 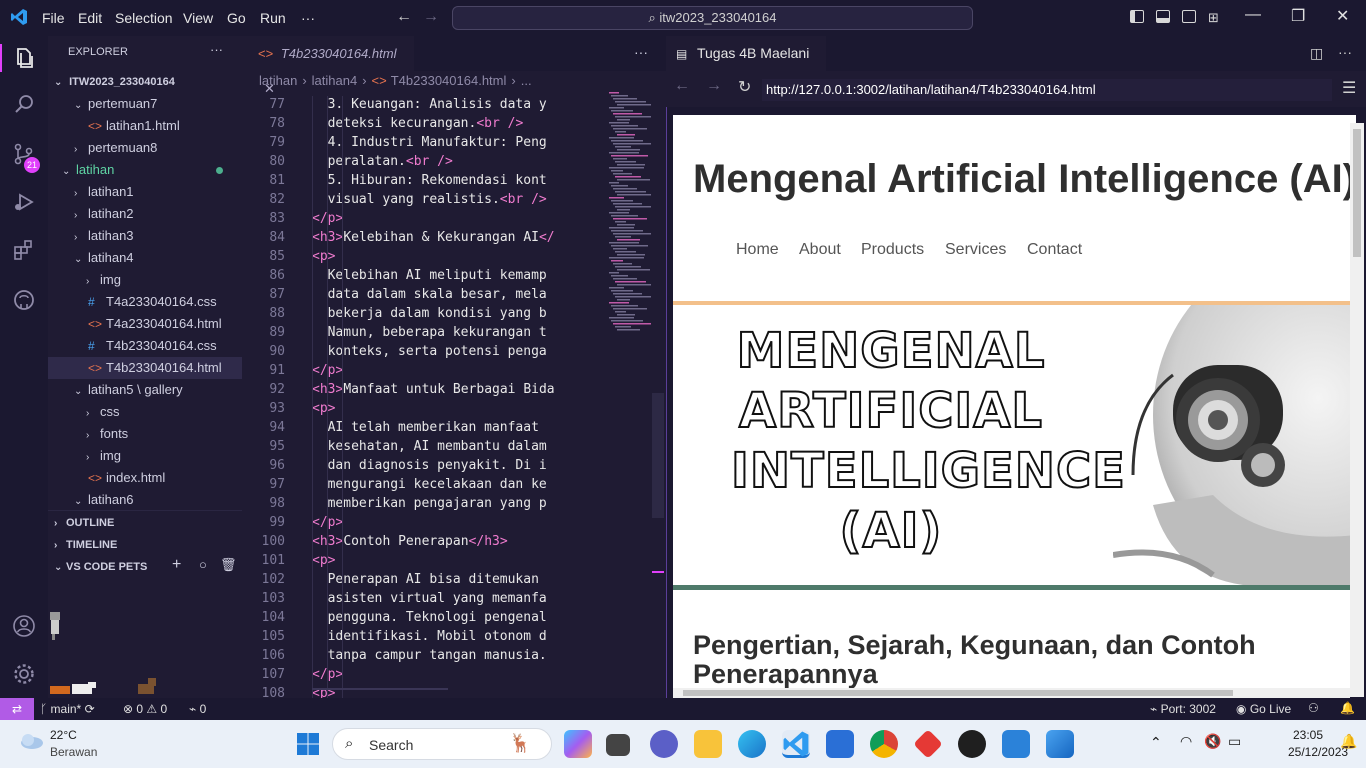 What do you see at coordinates (24, 626) in the screenshot?
I see `account-icon` at bounding box center [24, 626].